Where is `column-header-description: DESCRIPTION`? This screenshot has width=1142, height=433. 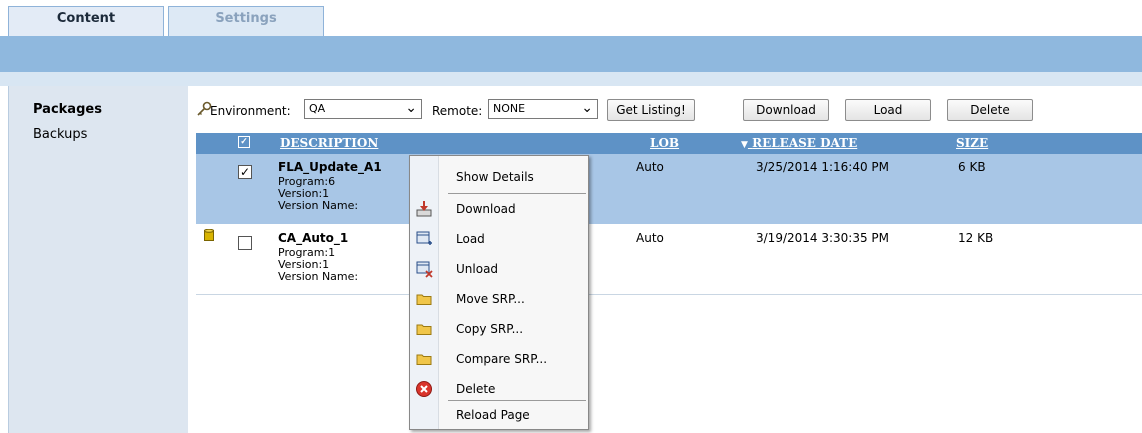
column-header-description: DESCRIPTION is located at coordinates (329, 143).